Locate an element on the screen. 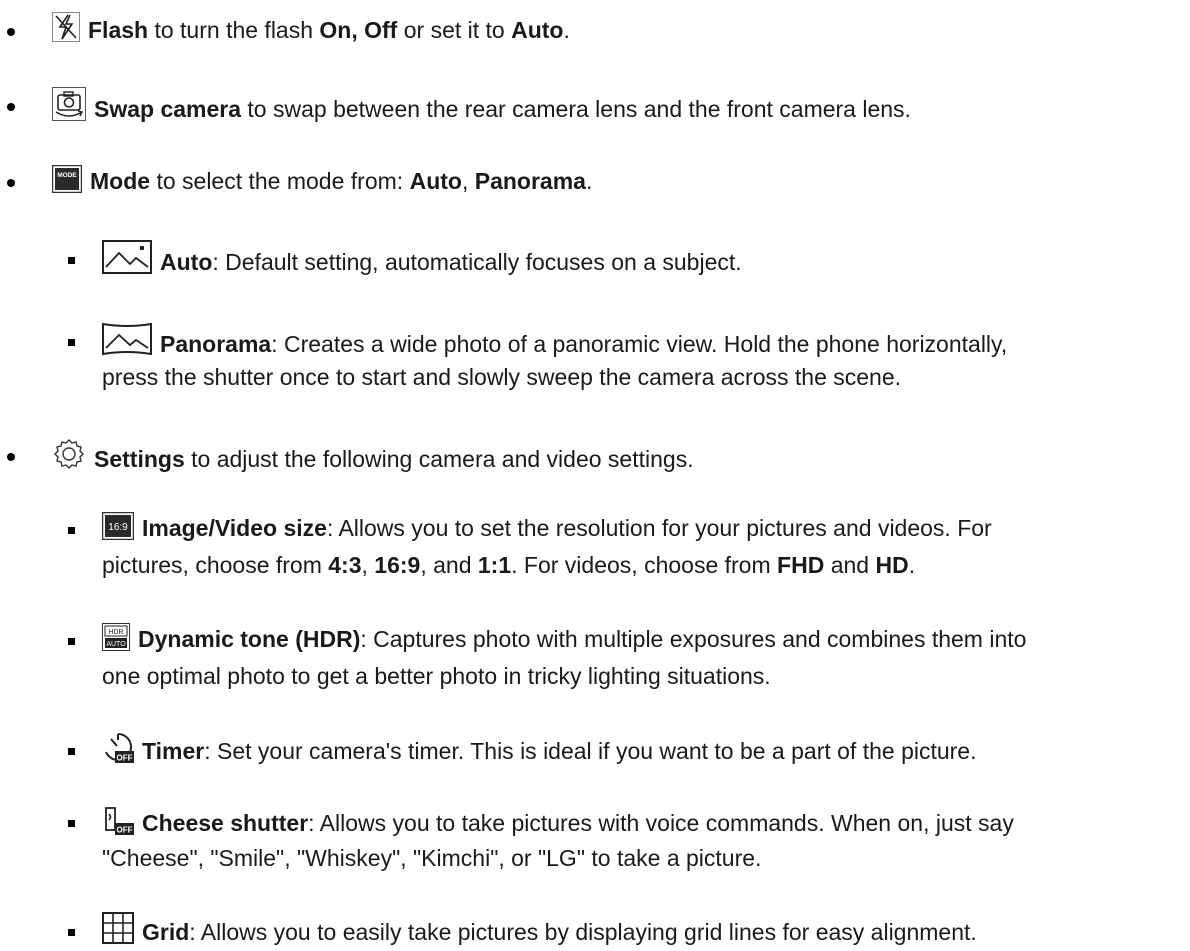 The height and width of the screenshot is (951, 1190). svg-text: MODE is located at coordinates (67, 175).